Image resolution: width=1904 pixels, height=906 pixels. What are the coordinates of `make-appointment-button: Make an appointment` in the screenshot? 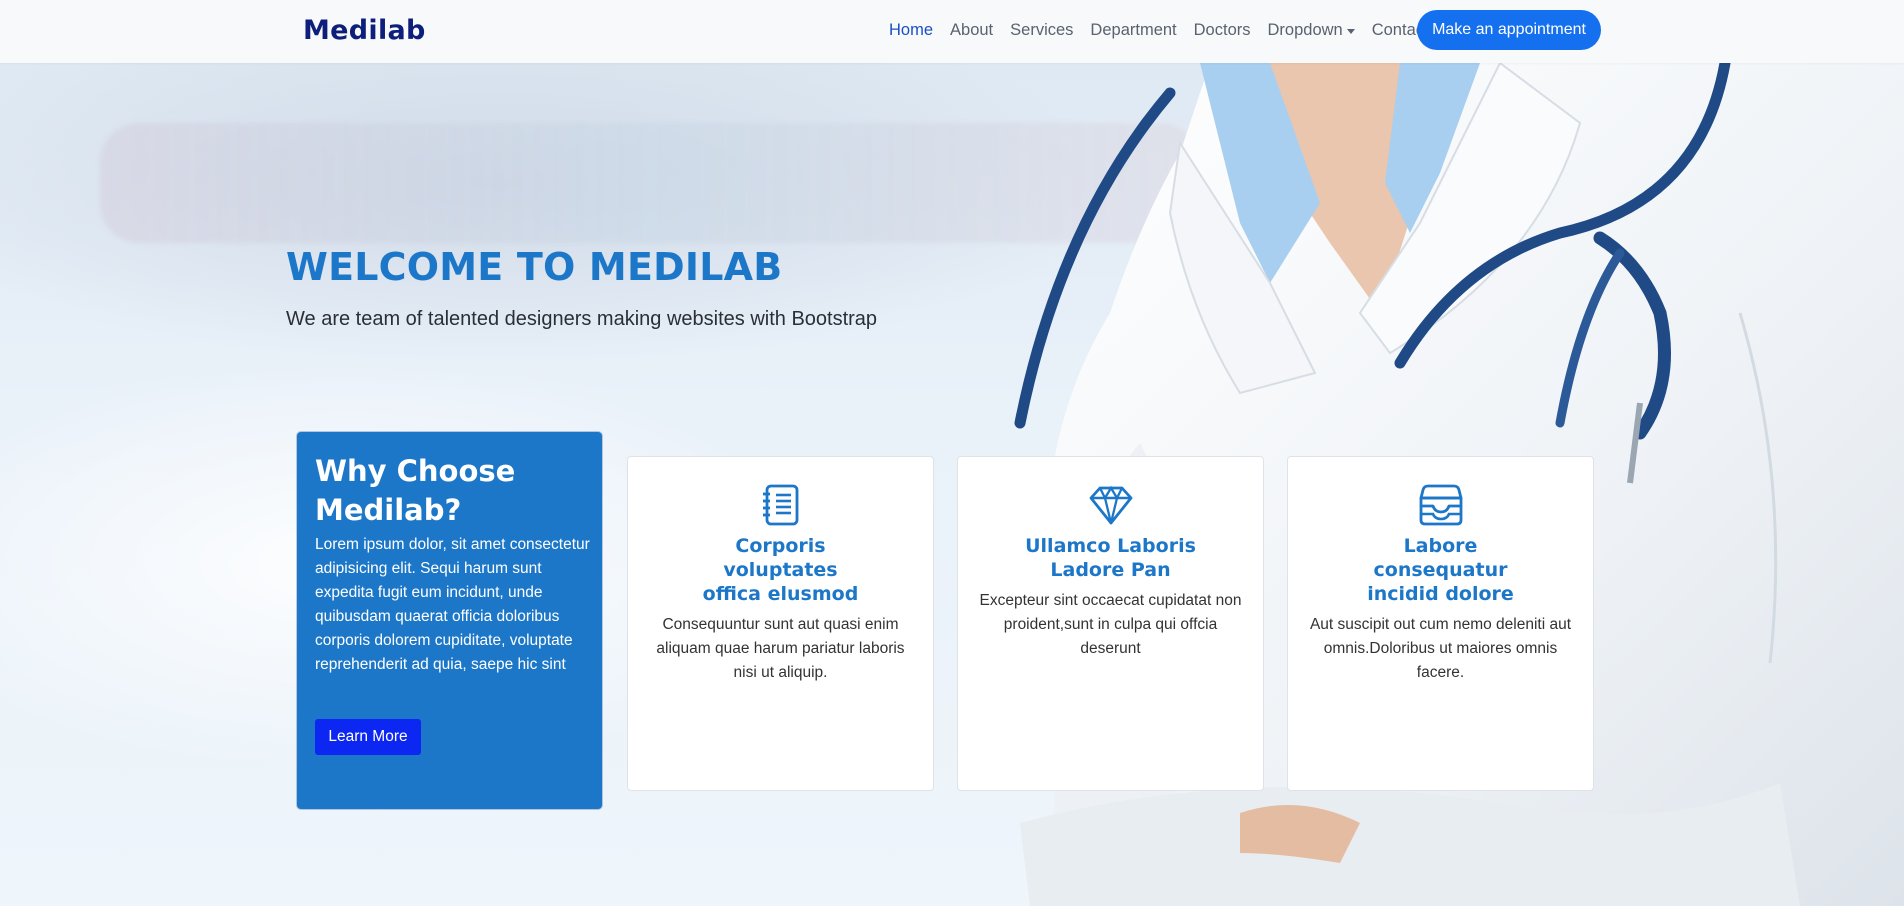 It's located at (1509, 30).